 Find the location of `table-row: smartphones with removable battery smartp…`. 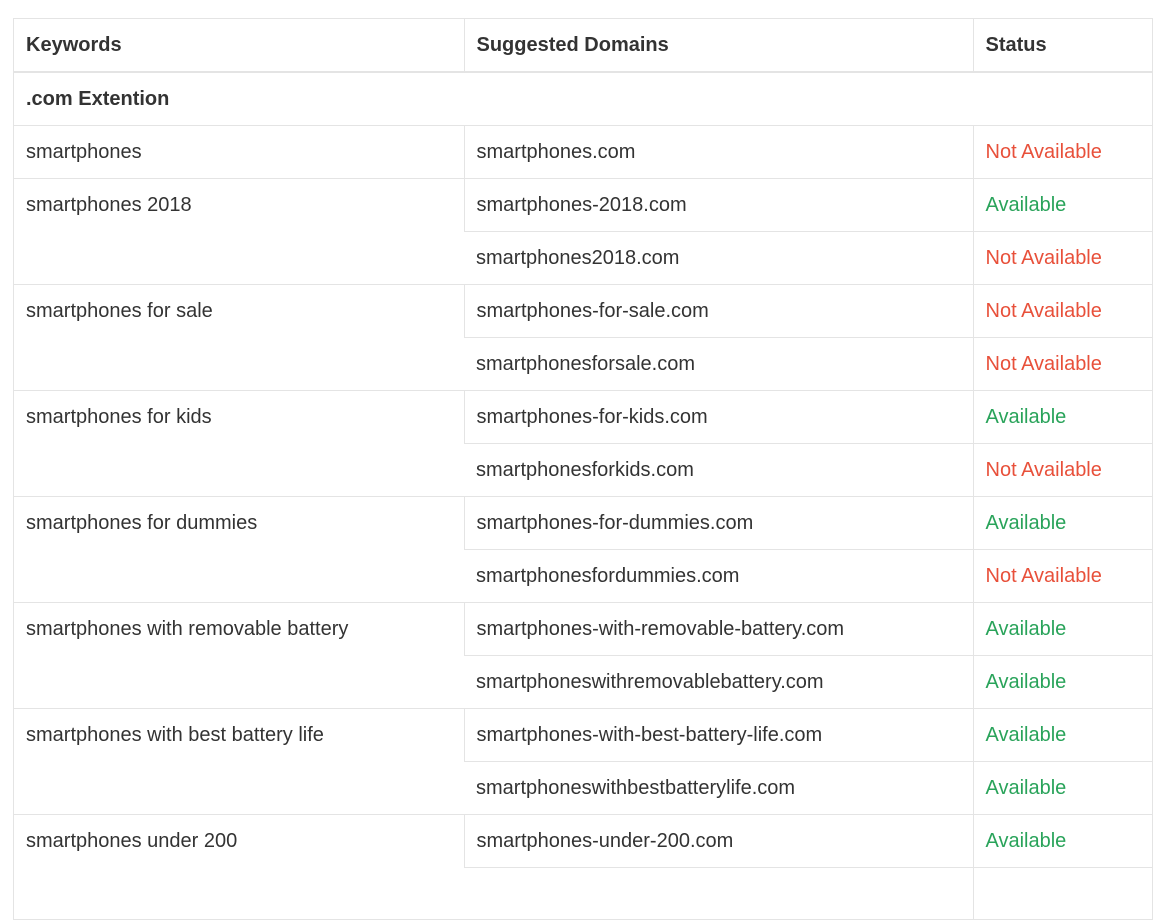

table-row: smartphones with removable battery smartp… is located at coordinates (583, 655).